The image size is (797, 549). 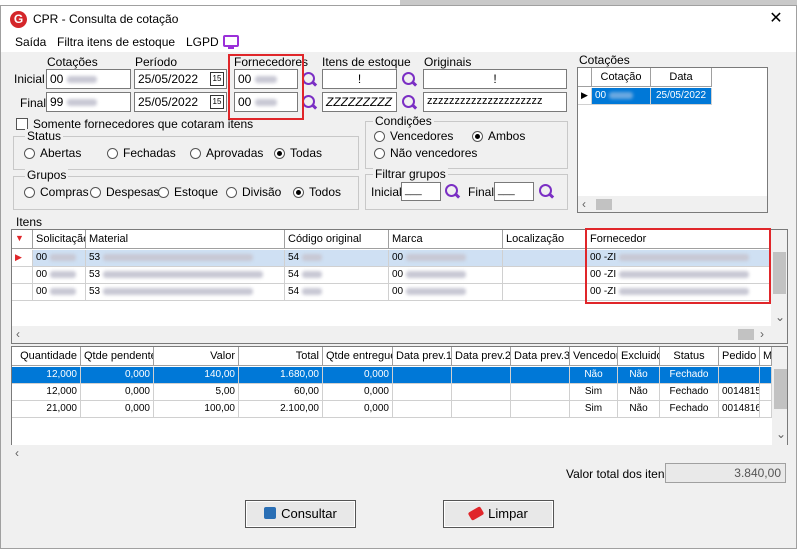 What do you see at coordinates (196, 356) in the screenshot?
I see `column-header-valor: Valor` at bounding box center [196, 356].